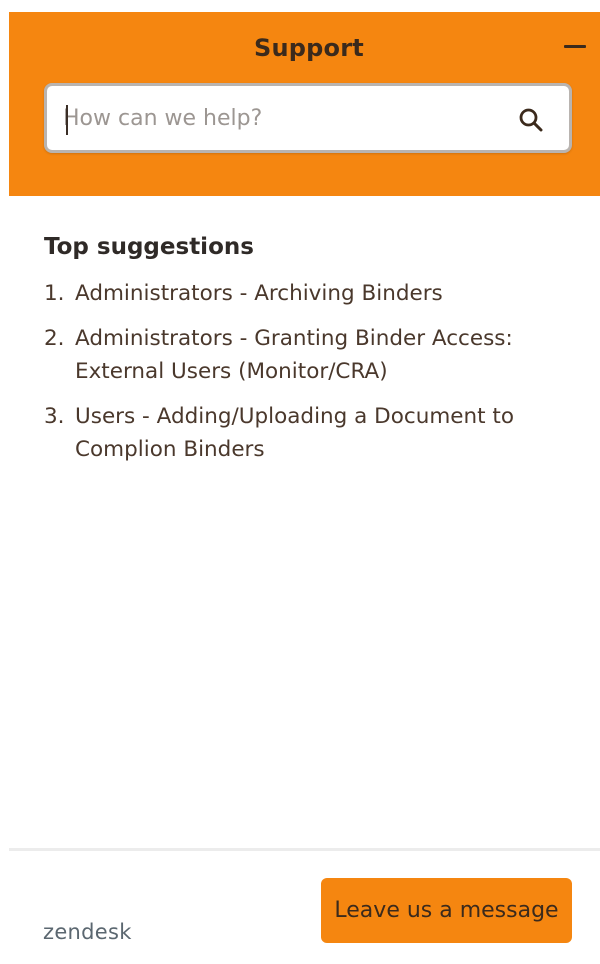 The image size is (600, 964). What do you see at coordinates (54, 416) in the screenshot?
I see `suggestion-number: 3.` at bounding box center [54, 416].